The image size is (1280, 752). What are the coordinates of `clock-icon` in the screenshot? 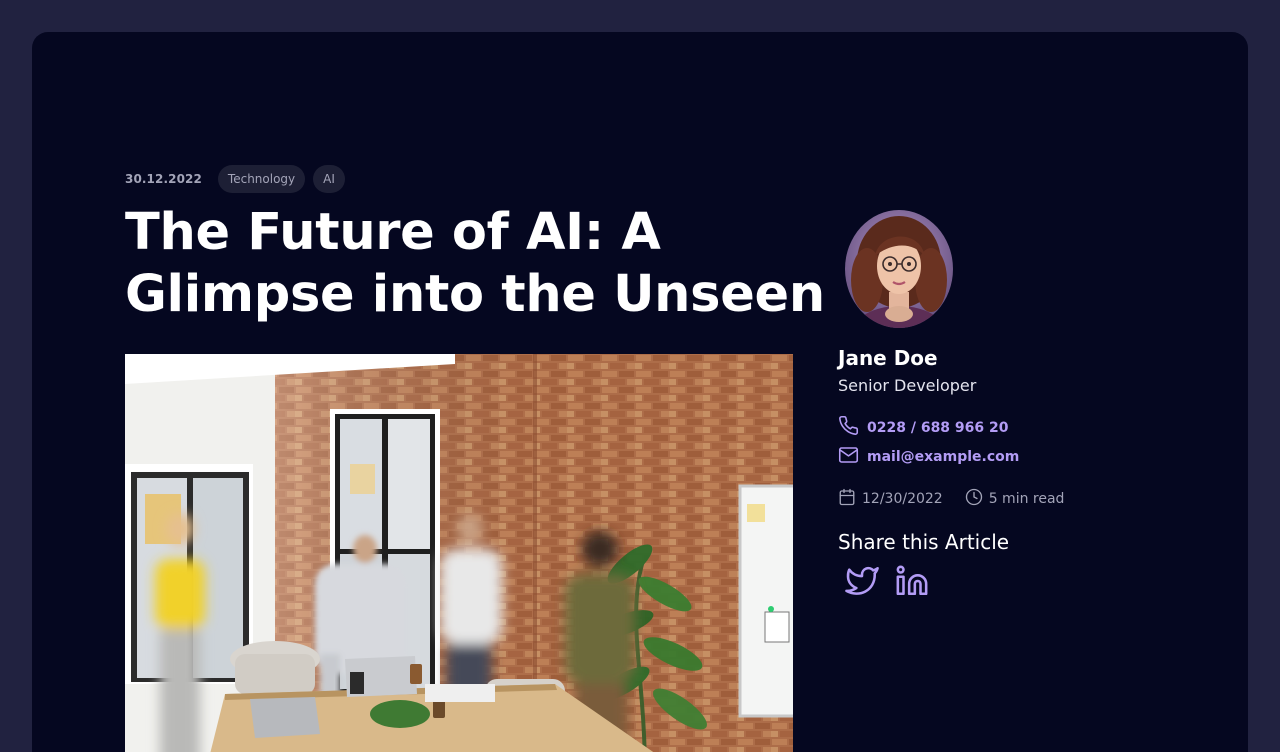 It's located at (974, 499).